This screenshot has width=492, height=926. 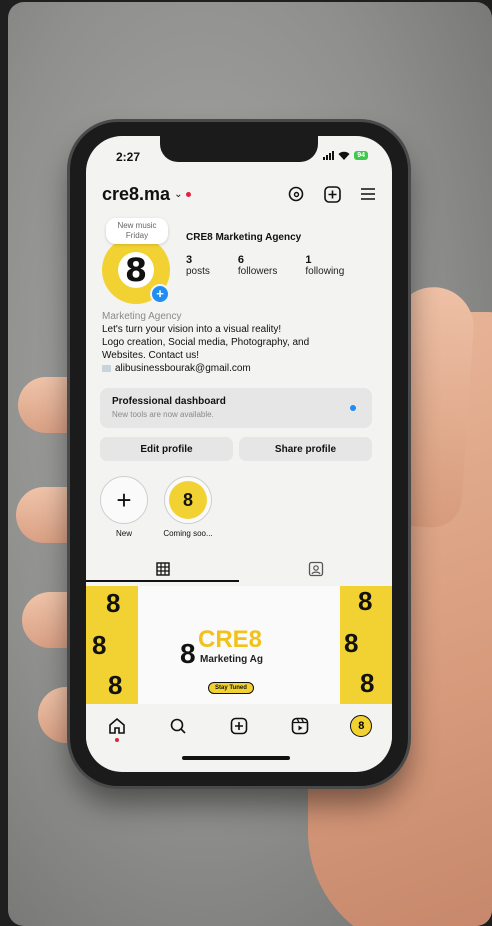 What do you see at coordinates (231, 659) in the screenshot?
I see `post-subtitle: Marketing Ag` at bounding box center [231, 659].